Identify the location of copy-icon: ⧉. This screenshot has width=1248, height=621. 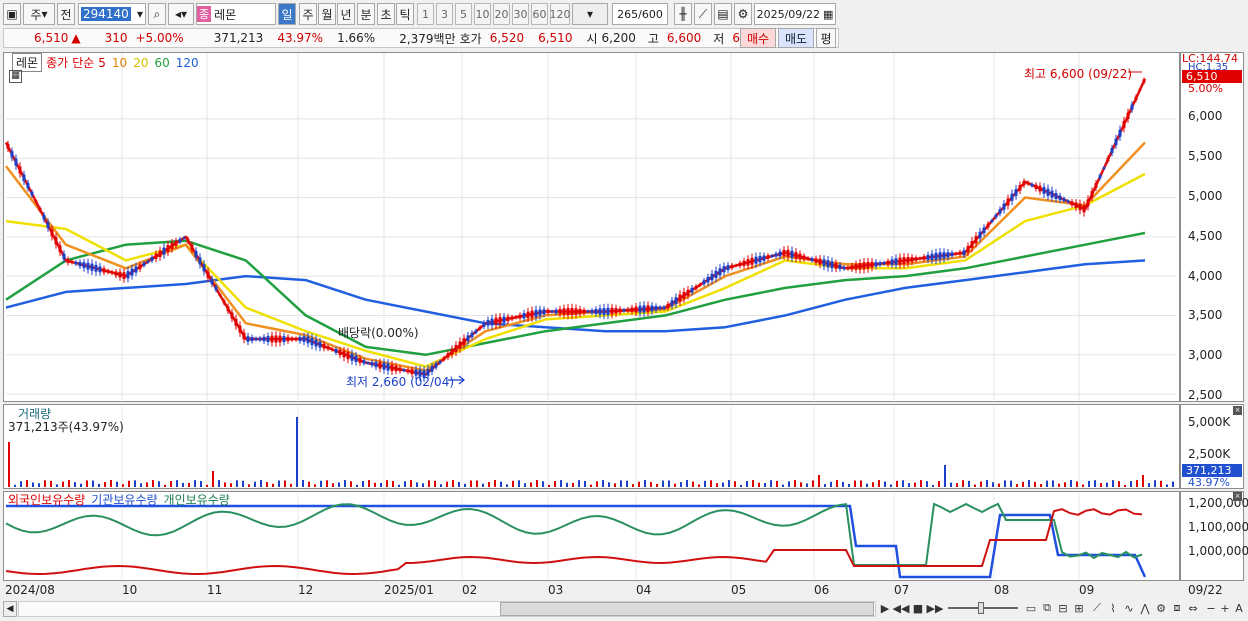
(1047, 608).